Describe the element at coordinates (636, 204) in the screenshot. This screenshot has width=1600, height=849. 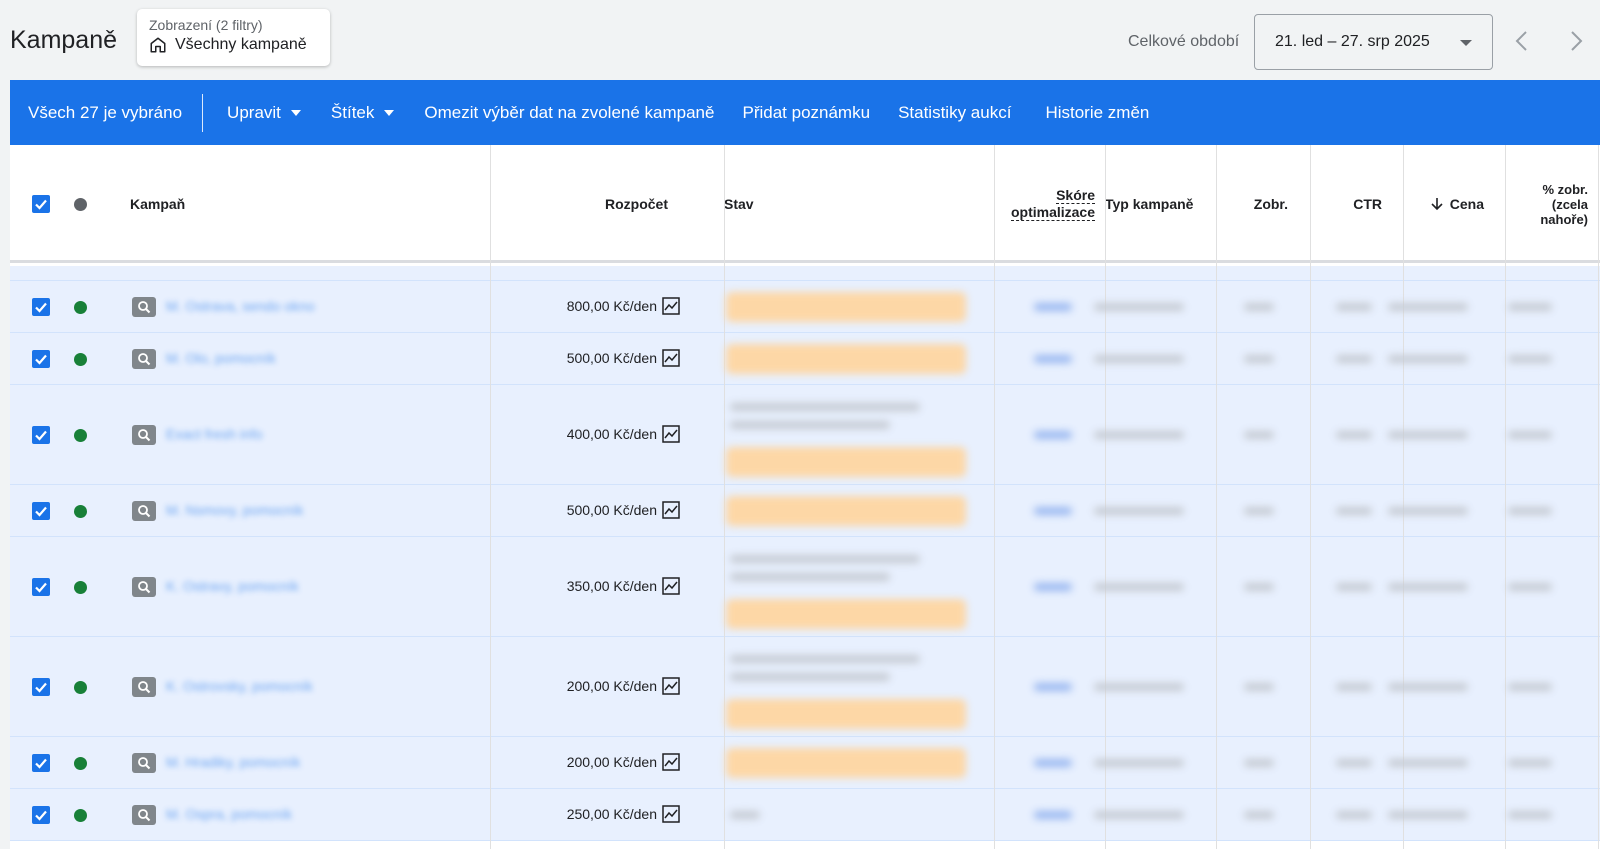
I see `col-budget-label: Rozpočet` at that location.